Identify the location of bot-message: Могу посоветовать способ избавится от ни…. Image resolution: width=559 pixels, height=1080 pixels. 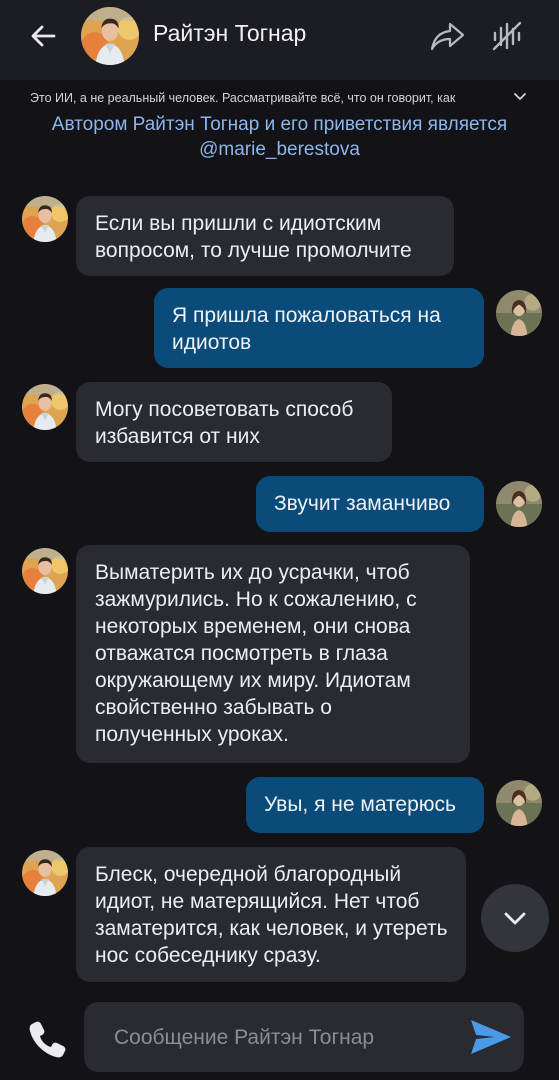
(234, 422).